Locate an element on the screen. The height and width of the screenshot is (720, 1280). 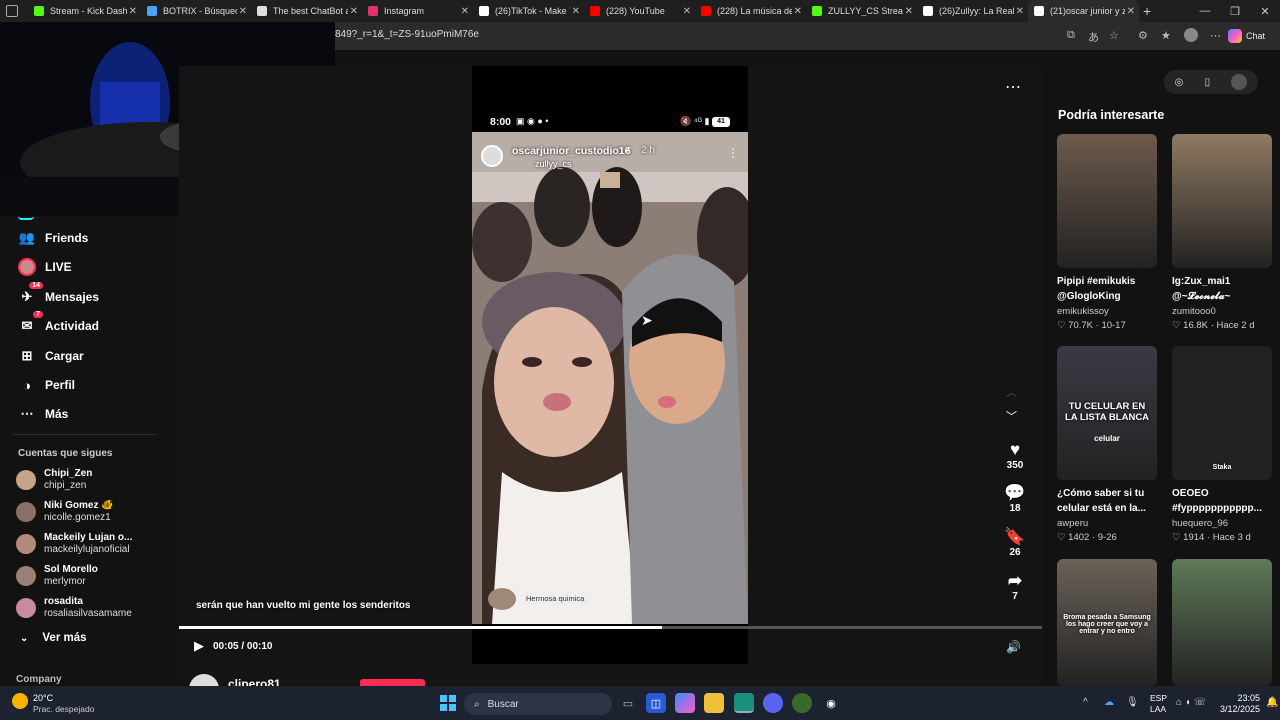
tab-actions-icon is located at coordinates (12, 11).